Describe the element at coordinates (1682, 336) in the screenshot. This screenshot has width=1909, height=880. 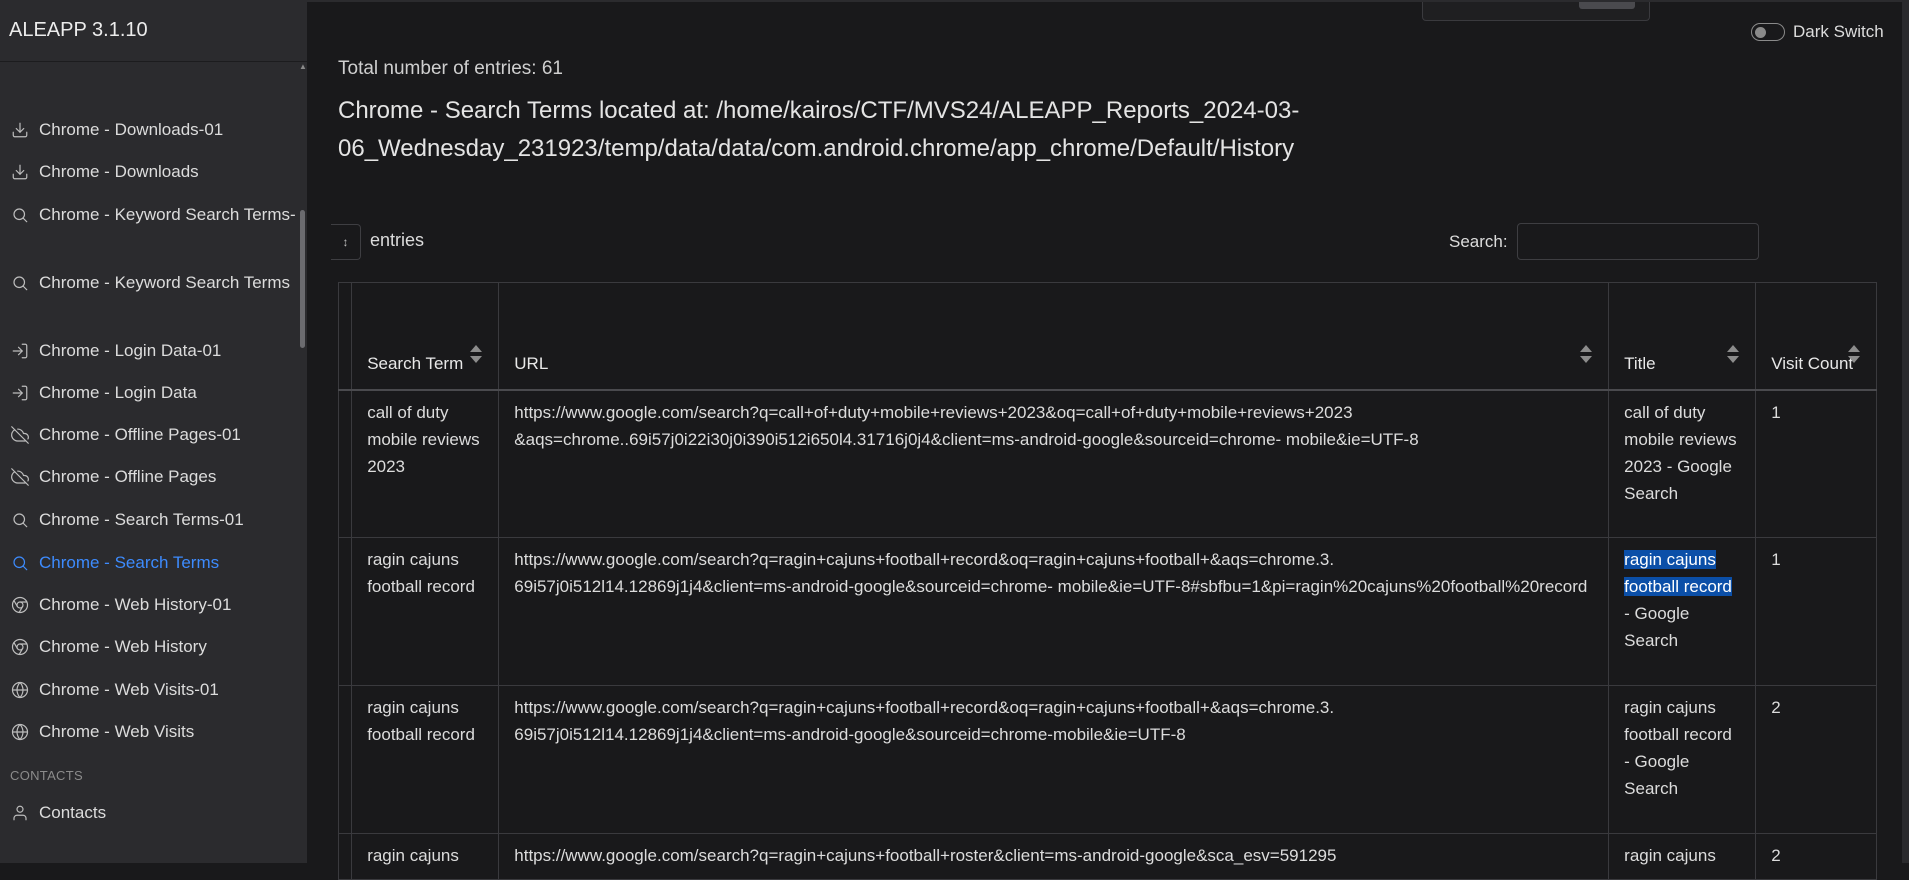
I see `column-header-title: Title` at that location.